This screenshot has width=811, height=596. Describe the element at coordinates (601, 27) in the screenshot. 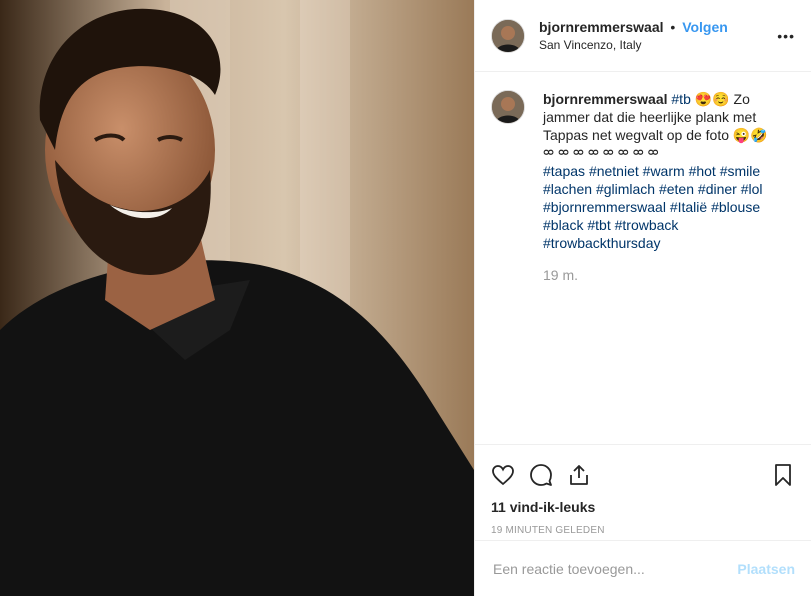

I see `username-link: bjornremmerswaal` at that location.